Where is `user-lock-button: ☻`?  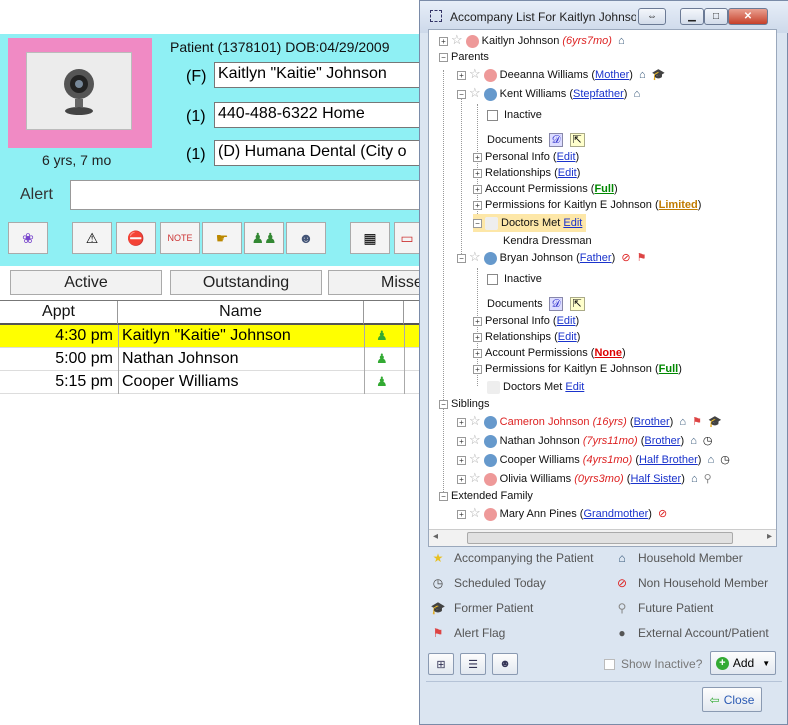 user-lock-button: ☻ is located at coordinates (306, 238).